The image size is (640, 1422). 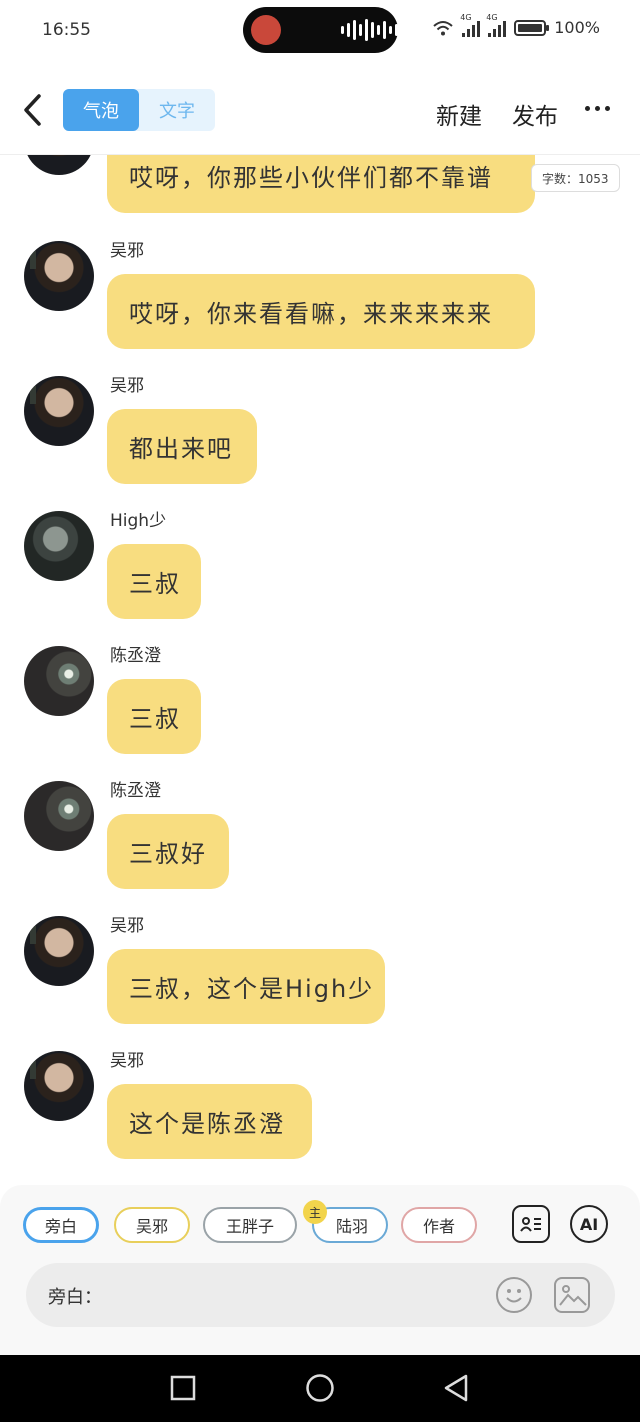 What do you see at coordinates (456, 1388) in the screenshot?
I see `back-nav-icon` at bounding box center [456, 1388].